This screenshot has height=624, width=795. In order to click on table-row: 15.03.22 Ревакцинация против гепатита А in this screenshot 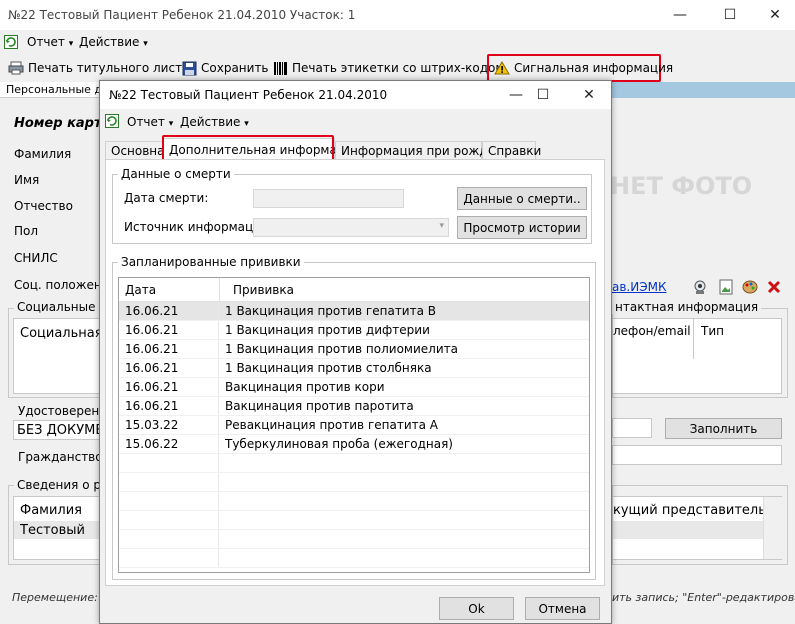, I will do `click(354, 425)`.